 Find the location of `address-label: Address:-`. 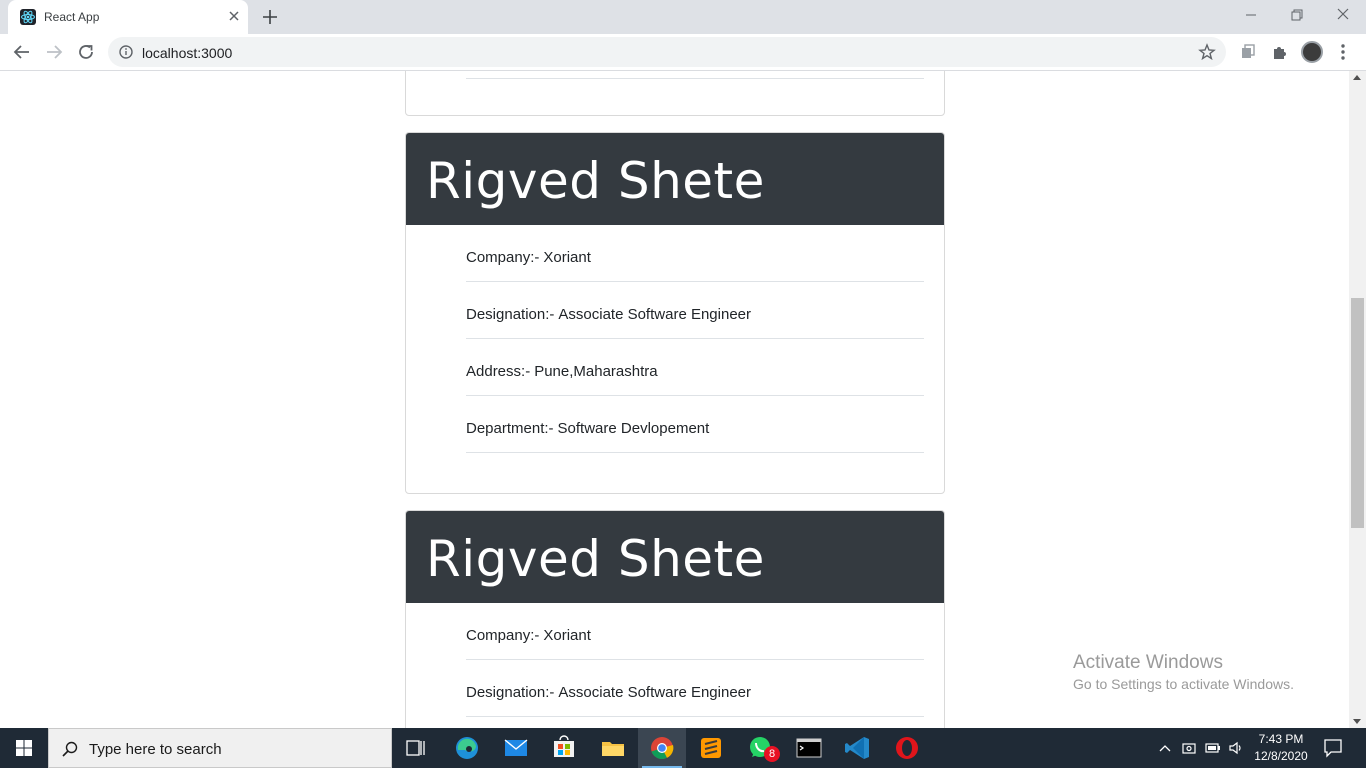

address-label: Address:- is located at coordinates (498, 371).